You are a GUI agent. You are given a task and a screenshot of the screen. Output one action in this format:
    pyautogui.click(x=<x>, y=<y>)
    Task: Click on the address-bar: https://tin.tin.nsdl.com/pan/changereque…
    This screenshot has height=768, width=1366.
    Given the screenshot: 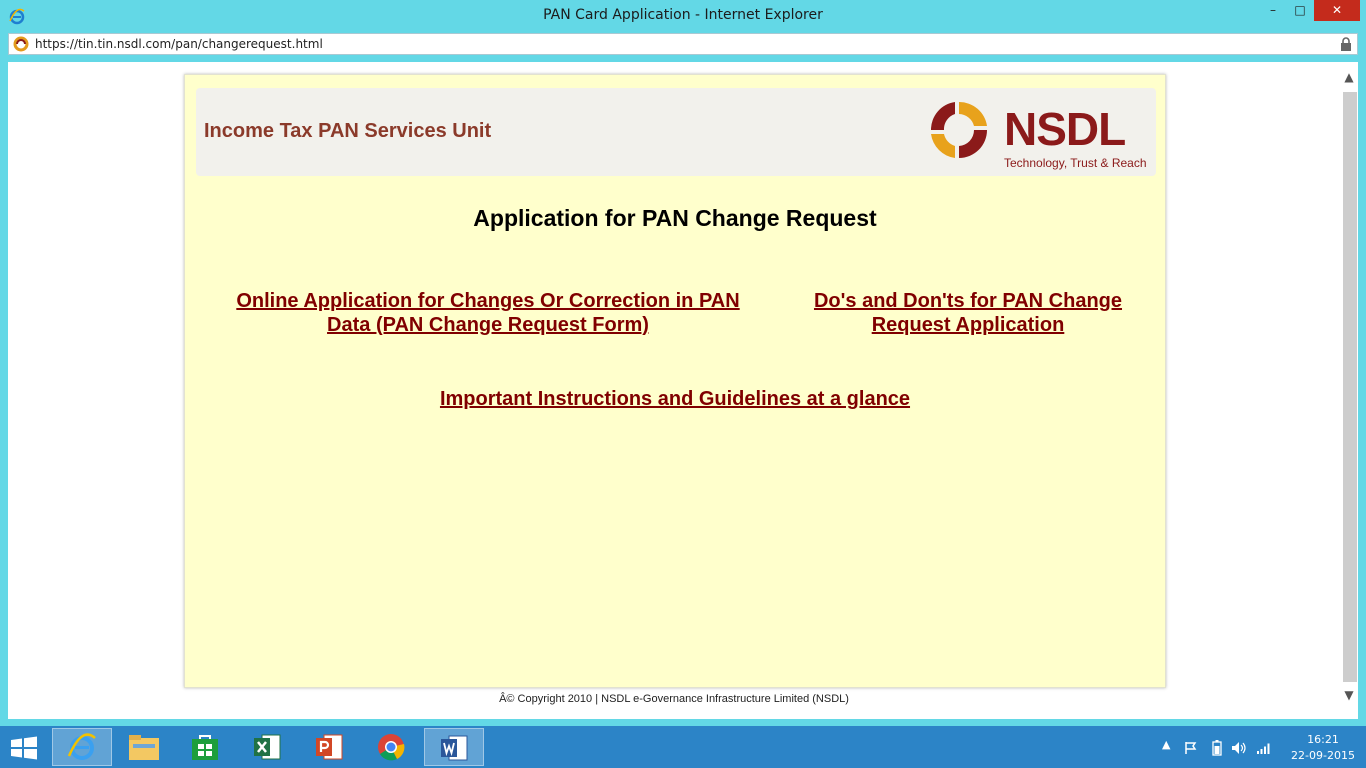 What is the action you would take?
    pyautogui.click(x=683, y=44)
    